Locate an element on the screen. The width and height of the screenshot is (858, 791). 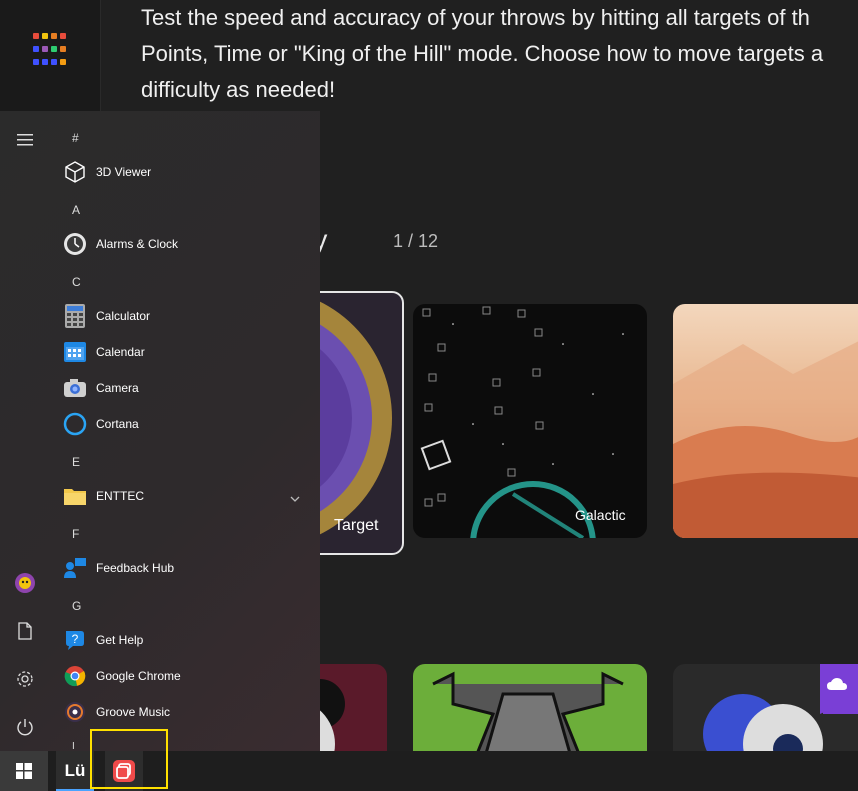
card-desert is located at coordinates (765, 421).